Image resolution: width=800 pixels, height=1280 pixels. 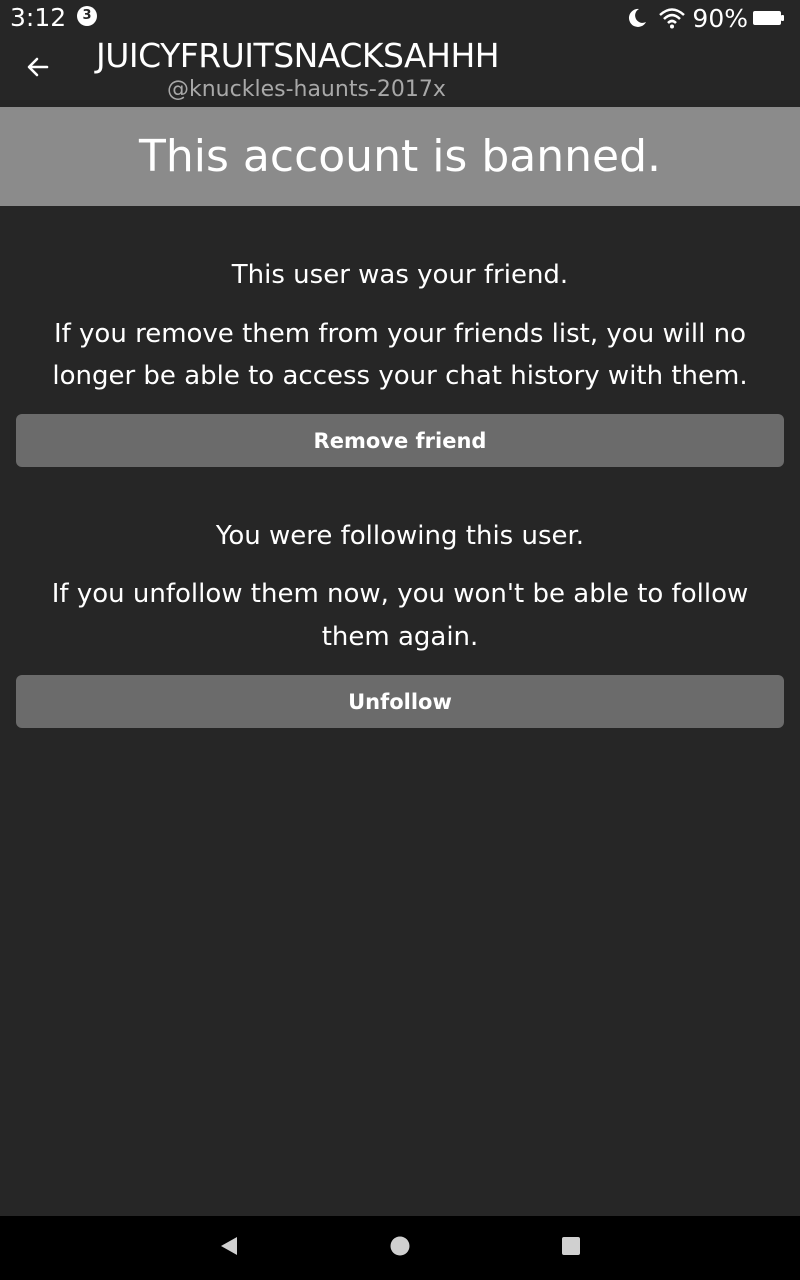 I want to click on status-time: 3:12, so click(x=38, y=17).